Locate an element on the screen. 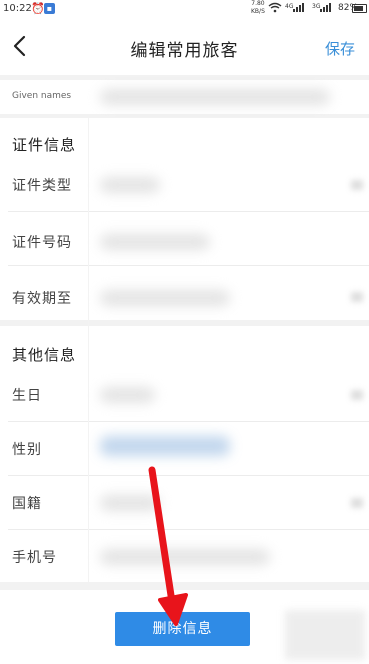 Image resolution: width=369 pixels, height=664 pixels. alarm-icon: ⏰ is located at coordinates (38, 8).